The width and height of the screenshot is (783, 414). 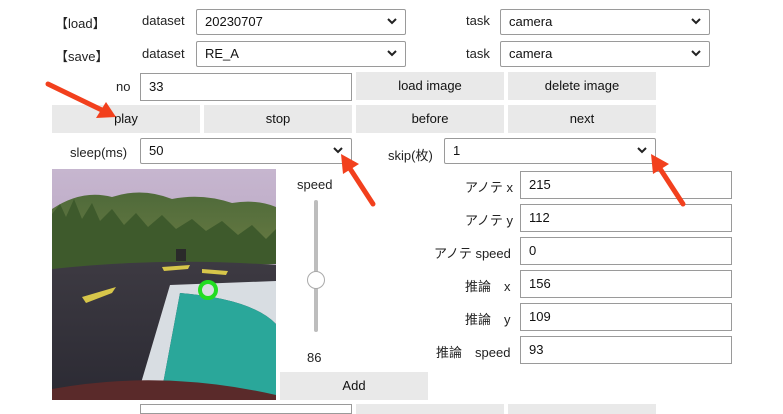 What do you see at coordinates (316, 266) in the screenshot?
I see `speed-slider-track` at bounding box center [316, 266].